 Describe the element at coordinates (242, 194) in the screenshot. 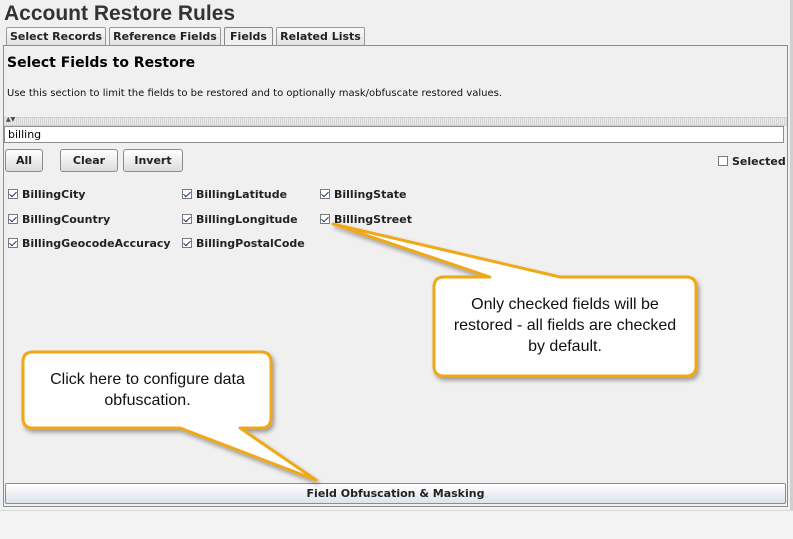

I see `field-label: BillingLatitude` at that location.